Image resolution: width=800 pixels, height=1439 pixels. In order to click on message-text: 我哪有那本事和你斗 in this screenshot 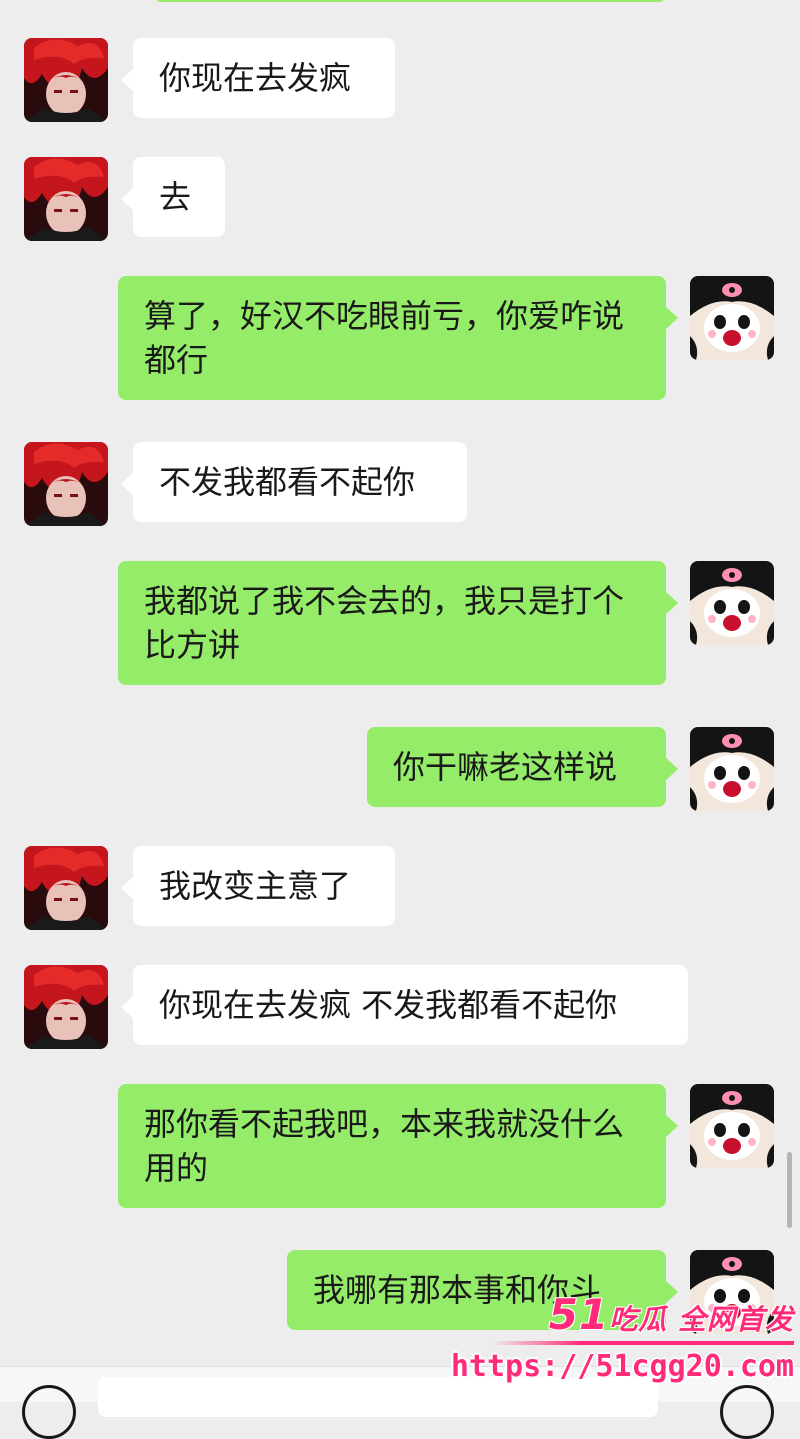, I will do `click(457, 1290)`.